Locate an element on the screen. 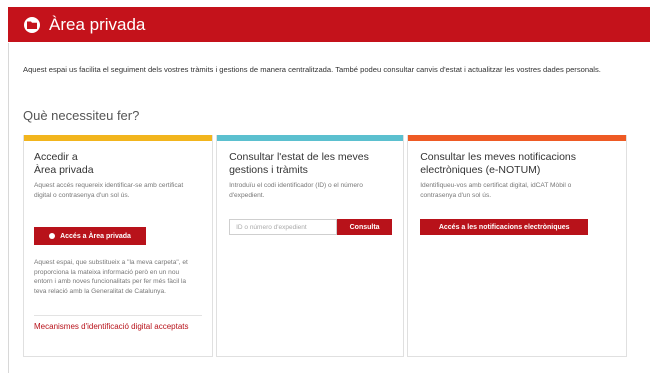 This screenshot has height=373, width=650. access-notifications-button: Accés a les notificacions electròniques is located at coordinates (504, 227).